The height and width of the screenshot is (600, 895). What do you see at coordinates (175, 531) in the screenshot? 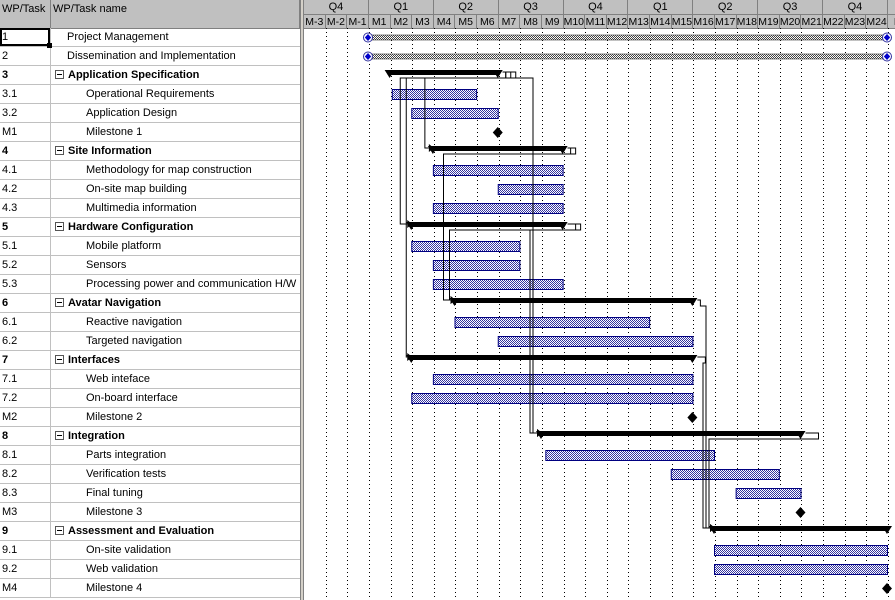
I see `task-name-cell: Assessment and Evaluation` at bounding box center [175, 531].